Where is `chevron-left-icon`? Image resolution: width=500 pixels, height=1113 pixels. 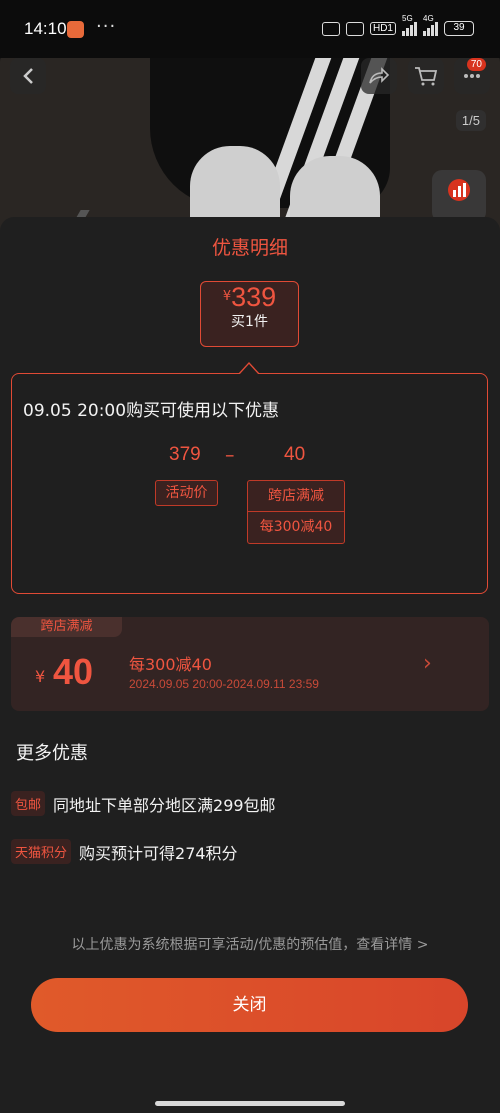 chevron-left-icon is located at coordinates (28, 76).